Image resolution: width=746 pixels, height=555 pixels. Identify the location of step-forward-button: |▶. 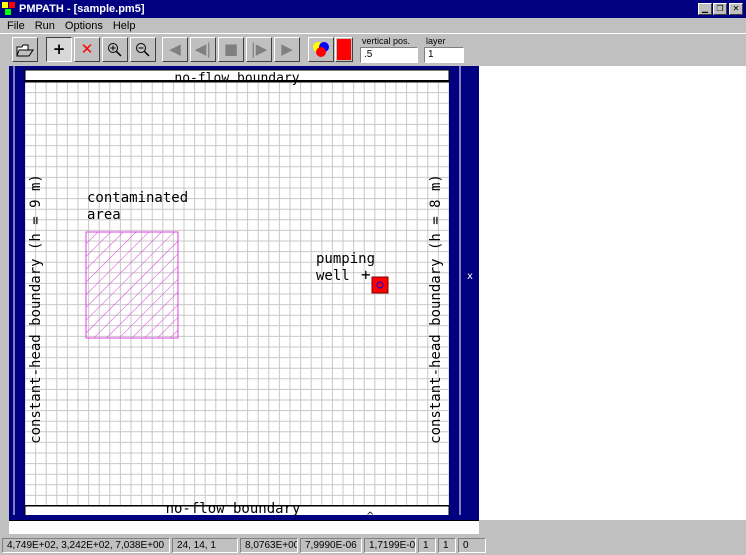
(259, 49).